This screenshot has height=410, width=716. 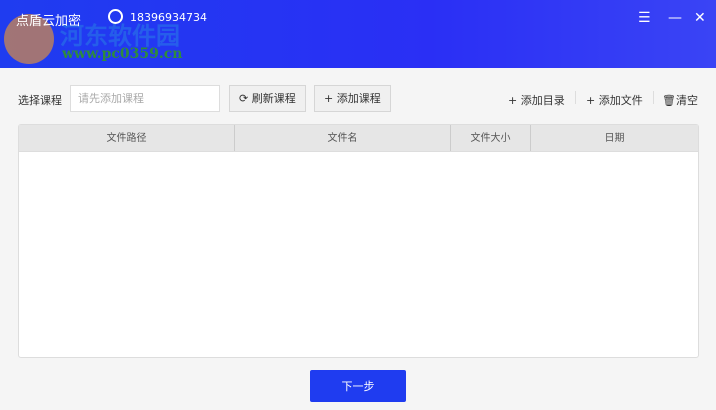 What do you see at coordinates (675, 18) in the screenshot?
I see `minimize-icon: —` at bounding box center [675, 18].